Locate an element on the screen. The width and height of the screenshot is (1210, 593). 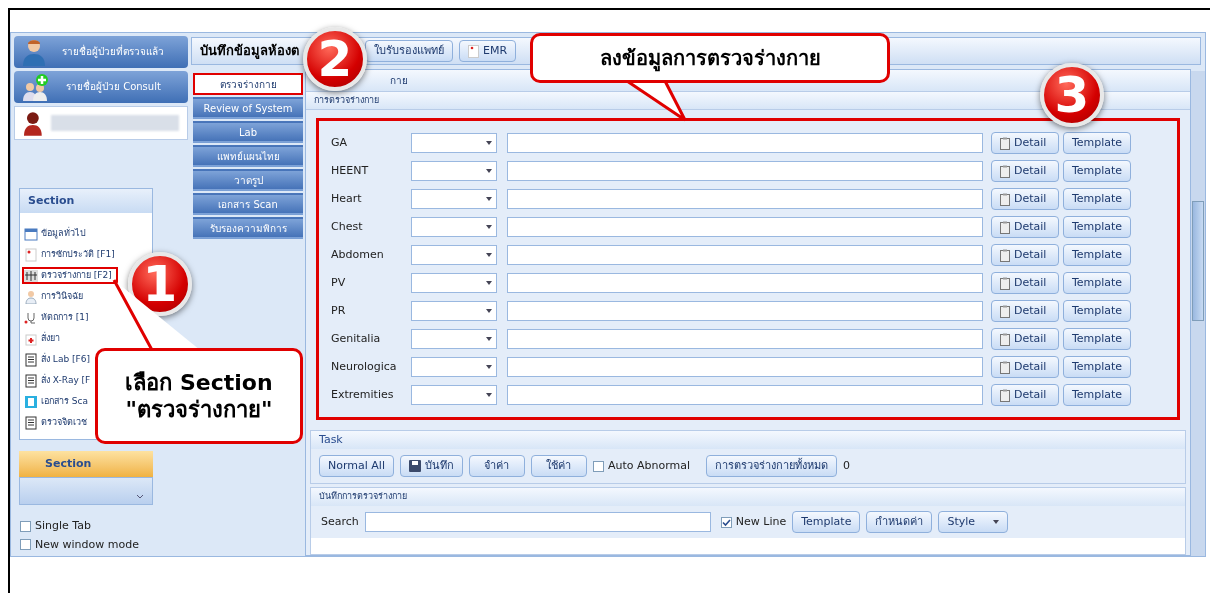
task-button: Normal All is located at coordinates (356, 466).